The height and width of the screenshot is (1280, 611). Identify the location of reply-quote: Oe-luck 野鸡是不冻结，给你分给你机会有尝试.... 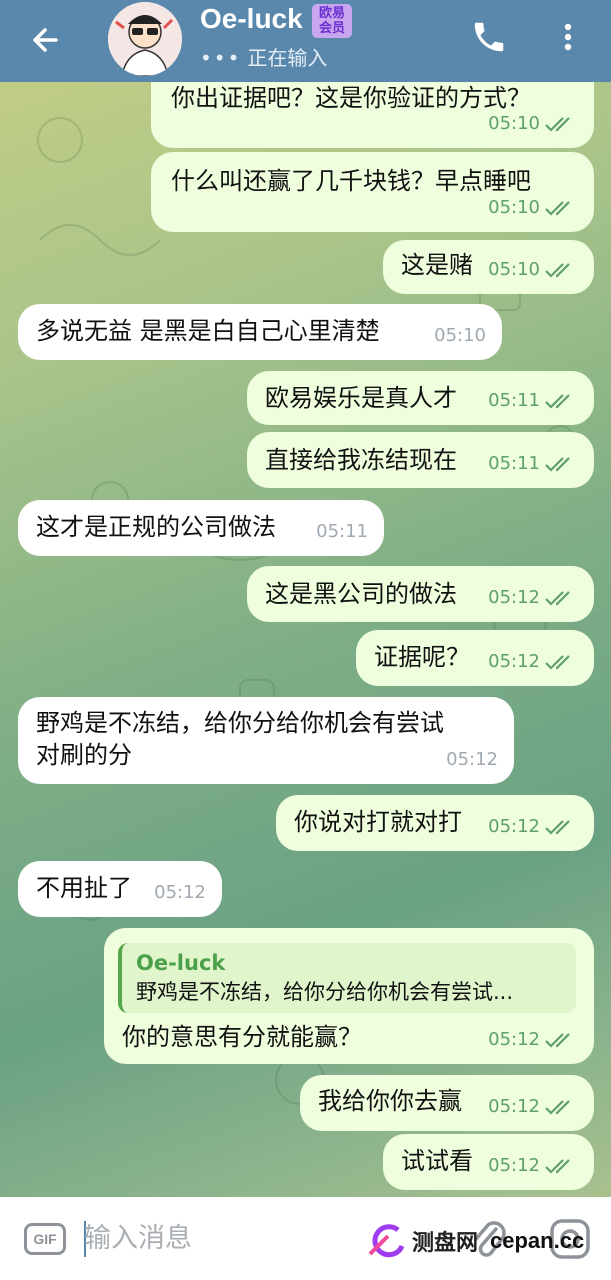
(347, 978).